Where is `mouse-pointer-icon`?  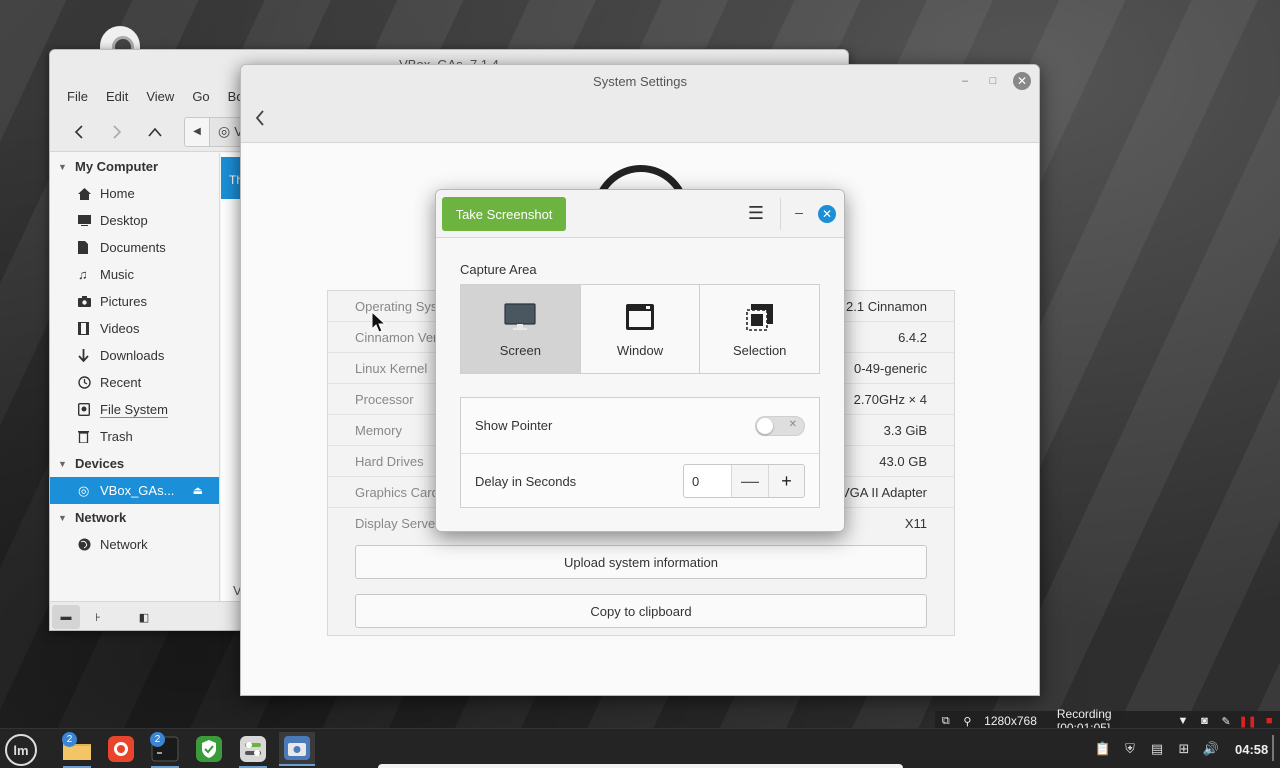
mouse-pointer-icon is located at coordinates (379, 323).